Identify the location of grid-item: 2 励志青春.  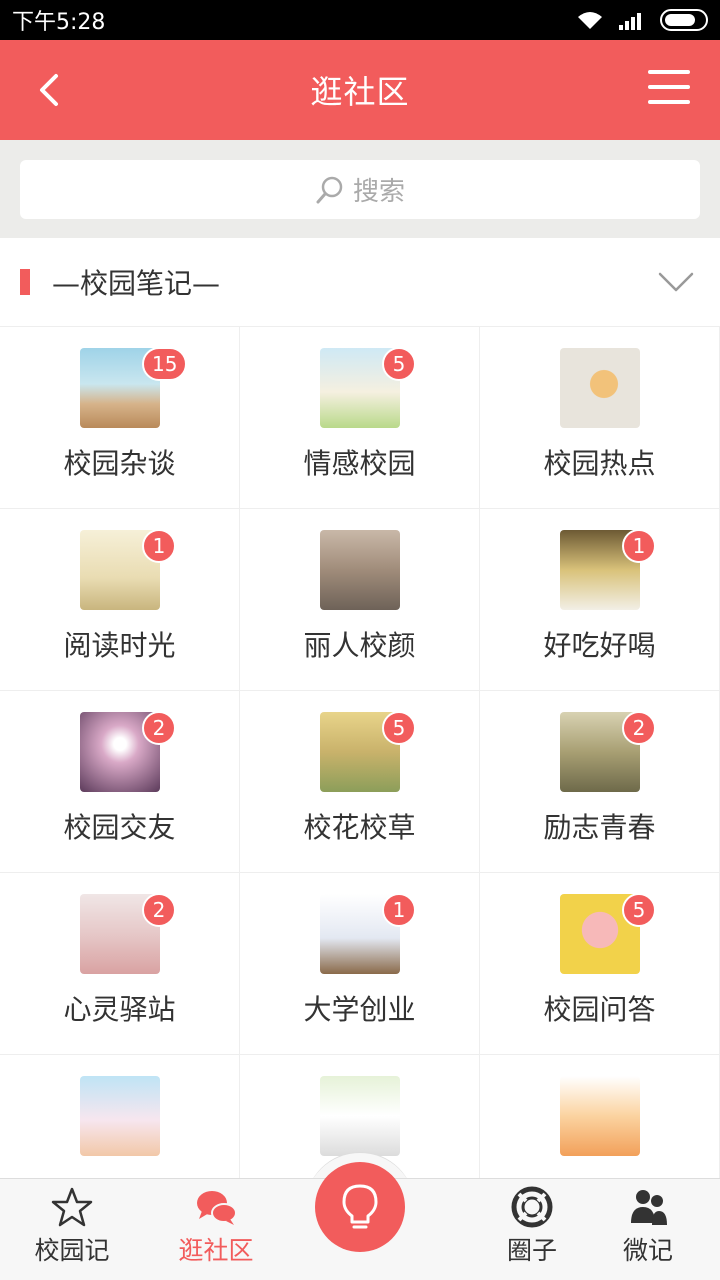
(600, 782).